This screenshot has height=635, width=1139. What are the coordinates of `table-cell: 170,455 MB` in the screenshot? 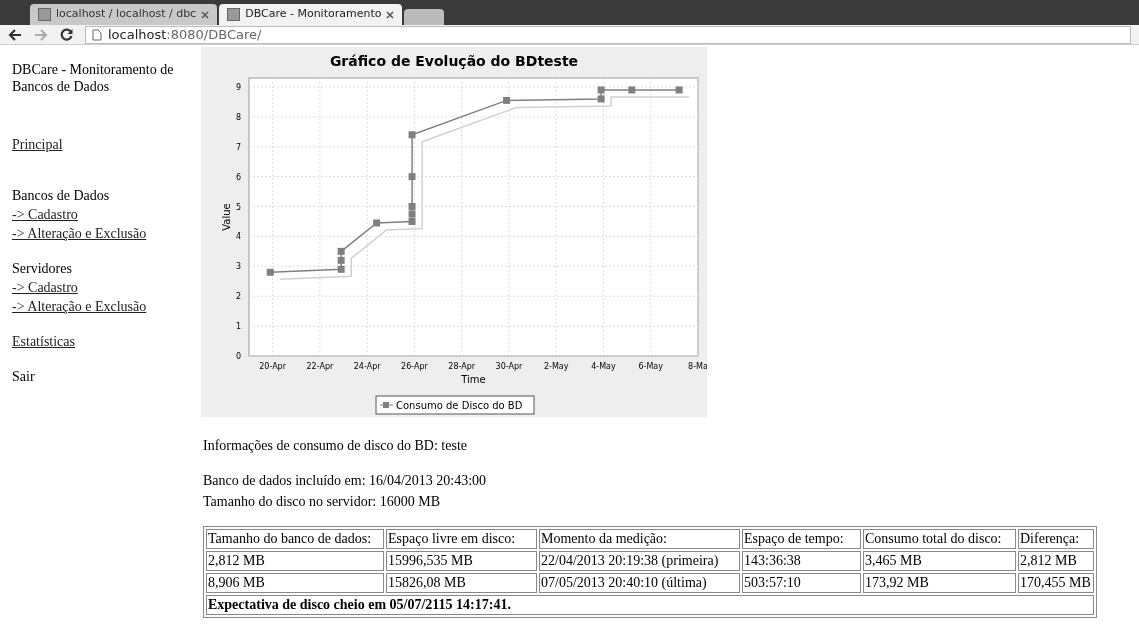 It's located at (1056, 583).